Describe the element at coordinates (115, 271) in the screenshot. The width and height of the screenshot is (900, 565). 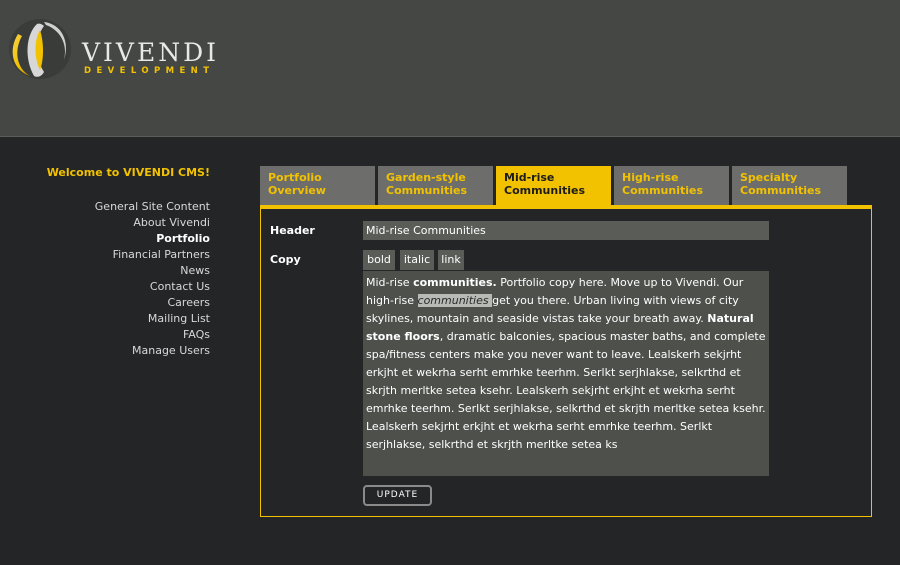
I see `sidebar-item-news: News` at that location.